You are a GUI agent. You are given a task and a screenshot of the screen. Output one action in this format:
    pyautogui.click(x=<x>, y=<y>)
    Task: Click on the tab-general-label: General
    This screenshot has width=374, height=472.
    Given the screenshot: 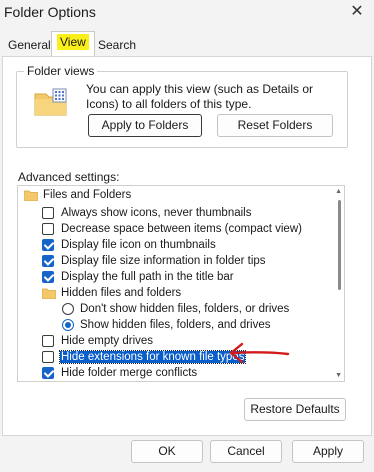 What is the action you would take?
    pyautogui.click(x=29, y=45)
    